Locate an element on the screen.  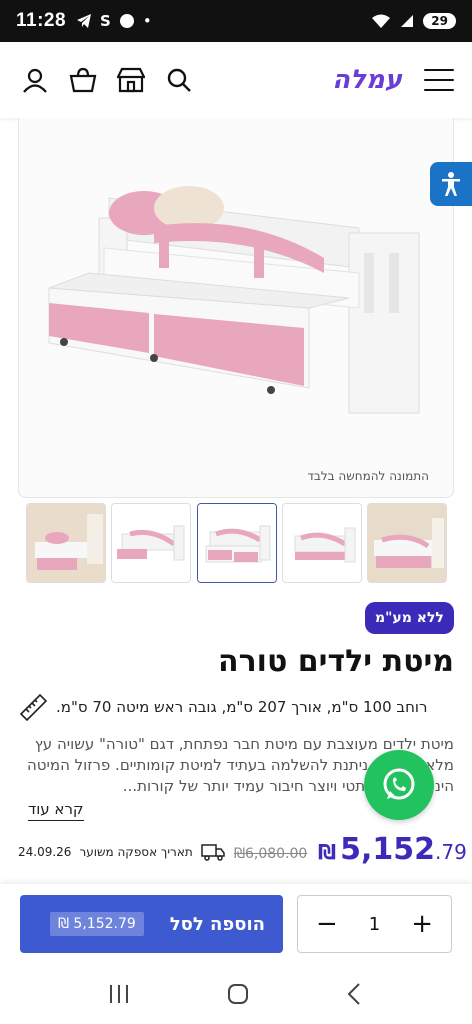
cart-price-chip: ₪ 5,152.79 is located at coordinates (97, 924).